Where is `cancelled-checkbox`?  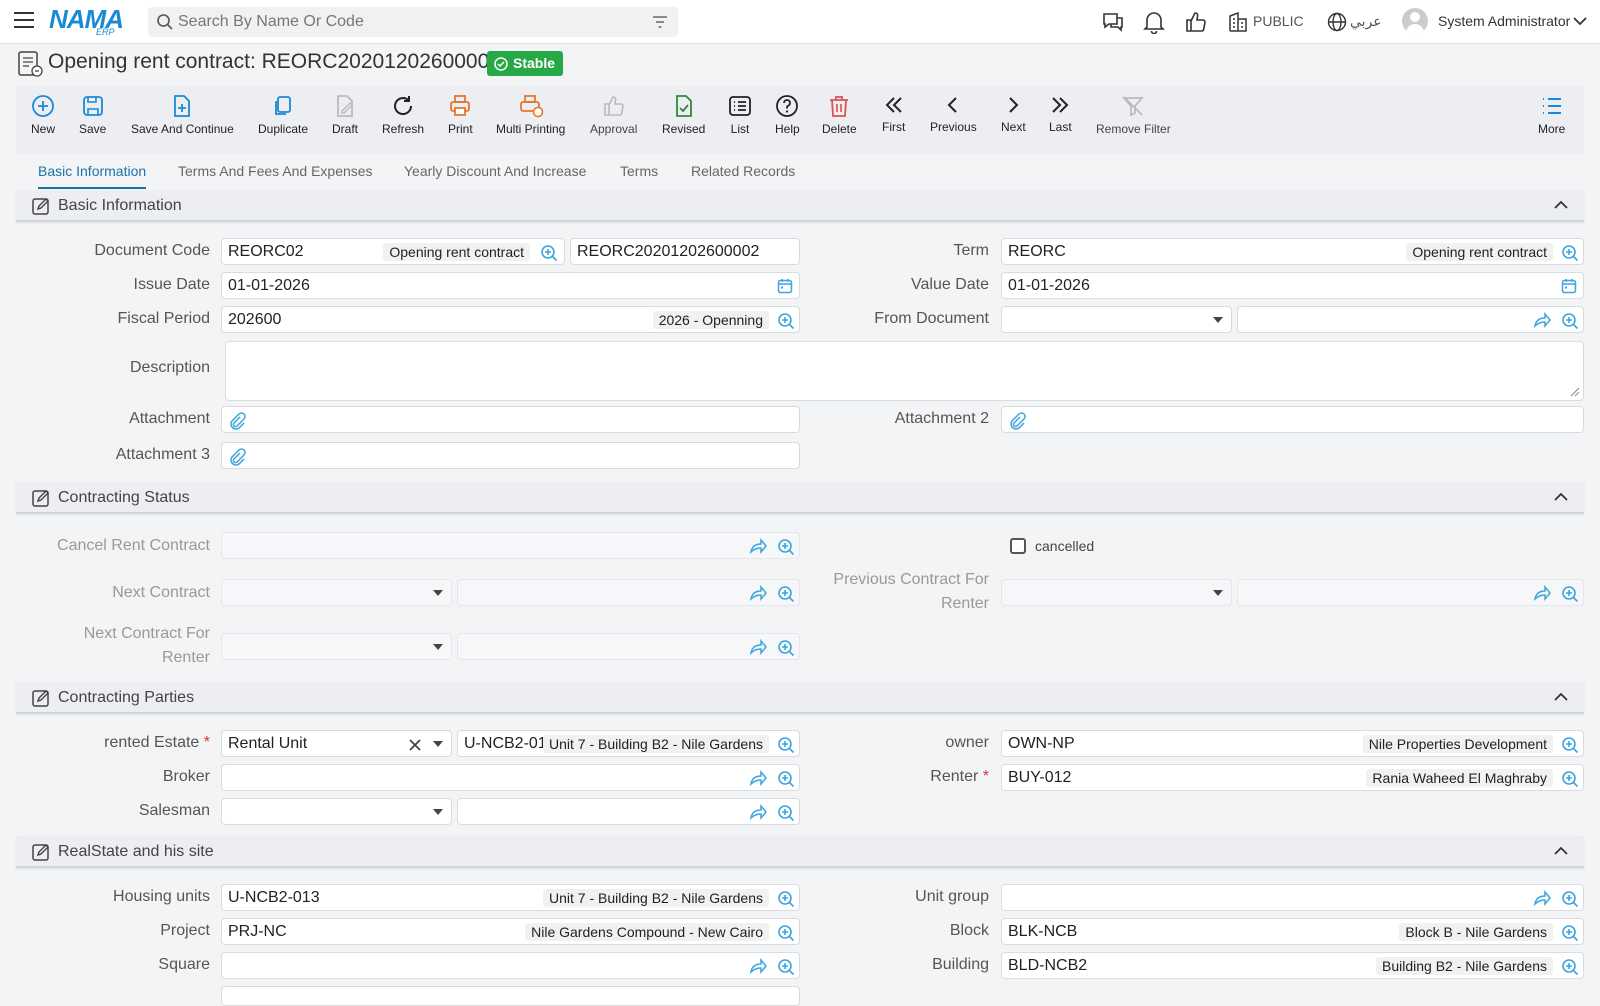 cancelled-checkbox is located at coordinates (1018, 546).